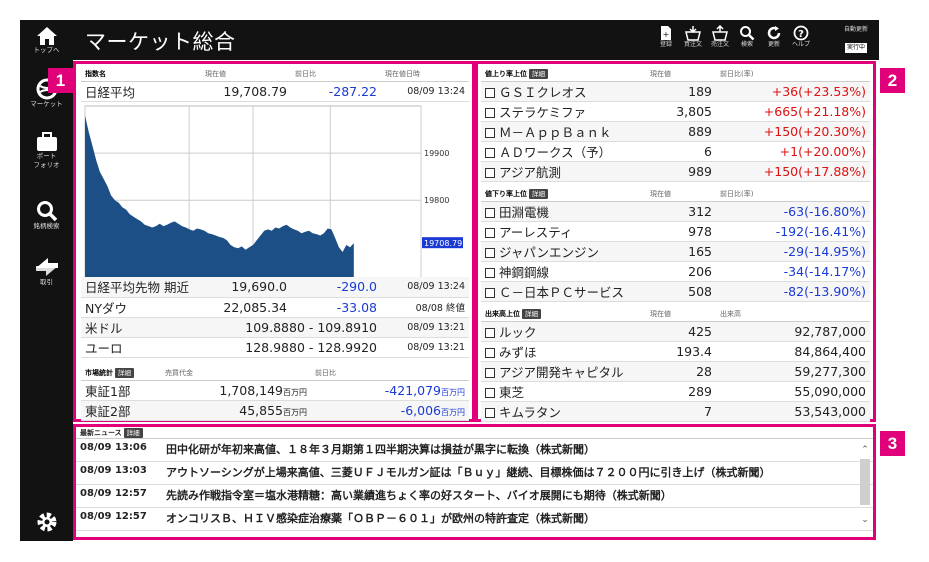 This screenshot has width=929, height=562. Describe the element at coordinates (509, 519) in the screenshot. I see `news-headline: オンコリスＢ、ＨＩＶ感染症治療薬「ＯＢＰ－６０１」が欧州の特許査定（株式新聞）` at that location.